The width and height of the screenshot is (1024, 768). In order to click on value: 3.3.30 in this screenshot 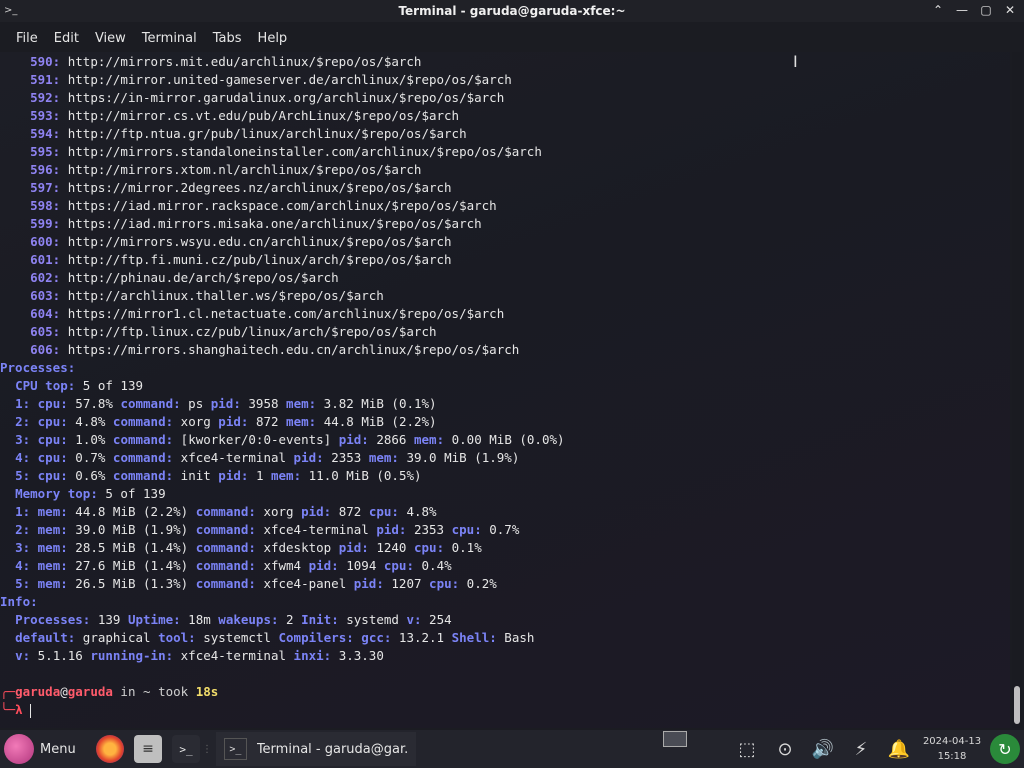, I will do `click(357, 655)`.